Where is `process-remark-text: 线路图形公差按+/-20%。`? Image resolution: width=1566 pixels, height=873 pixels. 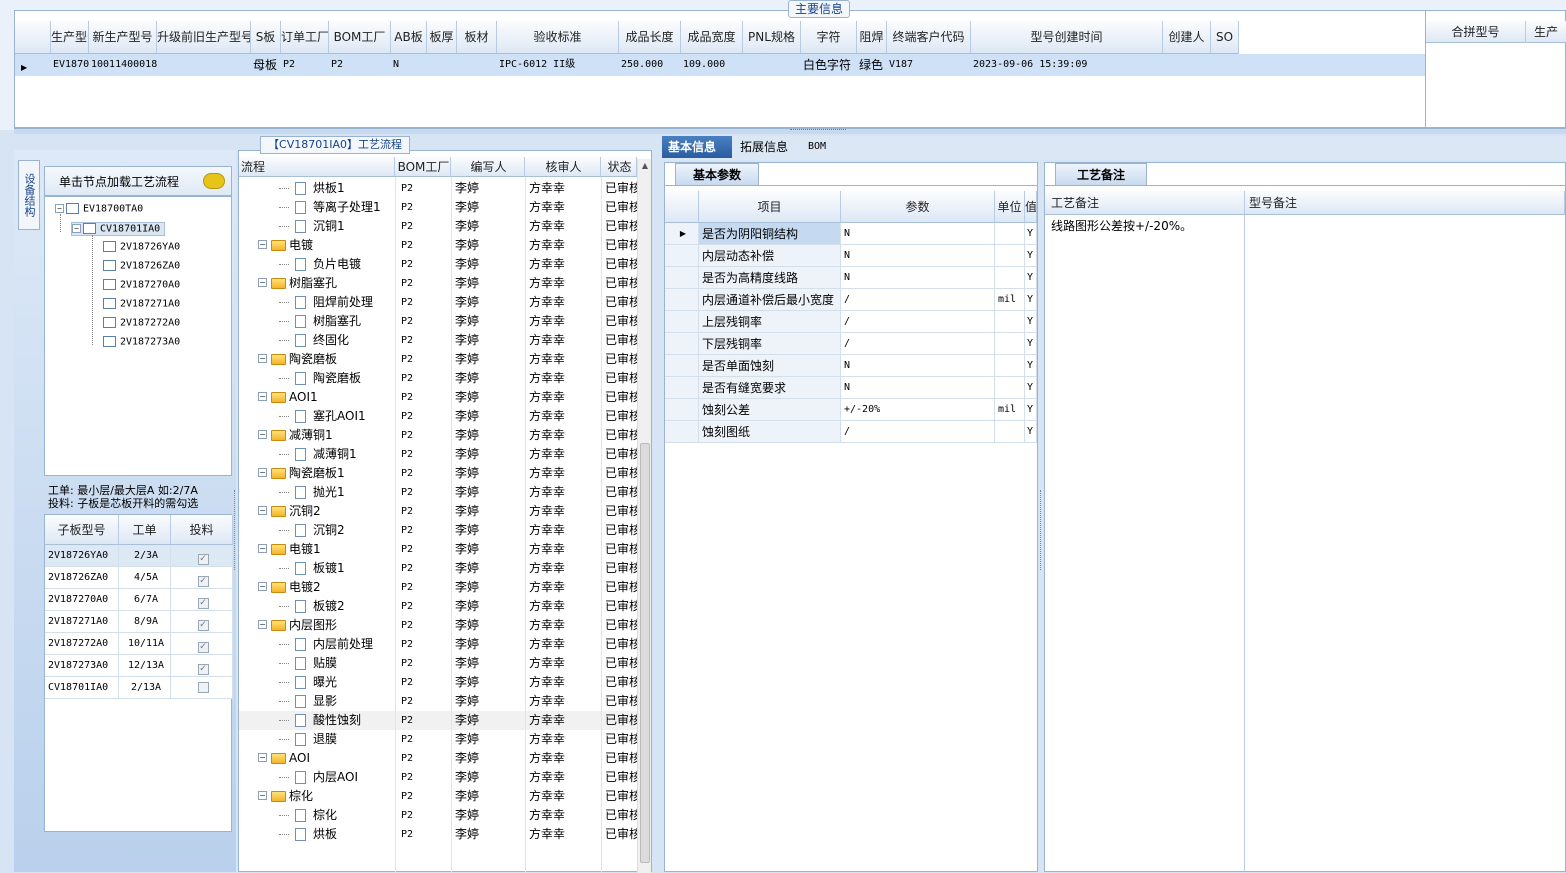 process-remark-text: 线路图形公差按+/-20%。 is located at coordinates (1145, 543).